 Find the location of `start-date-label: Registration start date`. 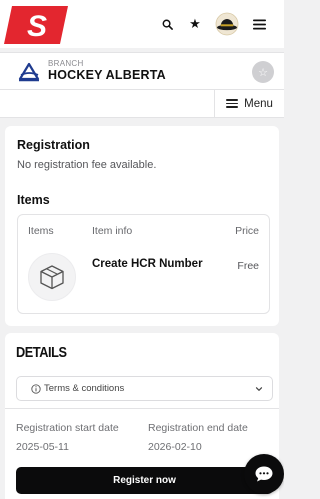

start-date-label: Registration start date is located at coordinates (67, 428).